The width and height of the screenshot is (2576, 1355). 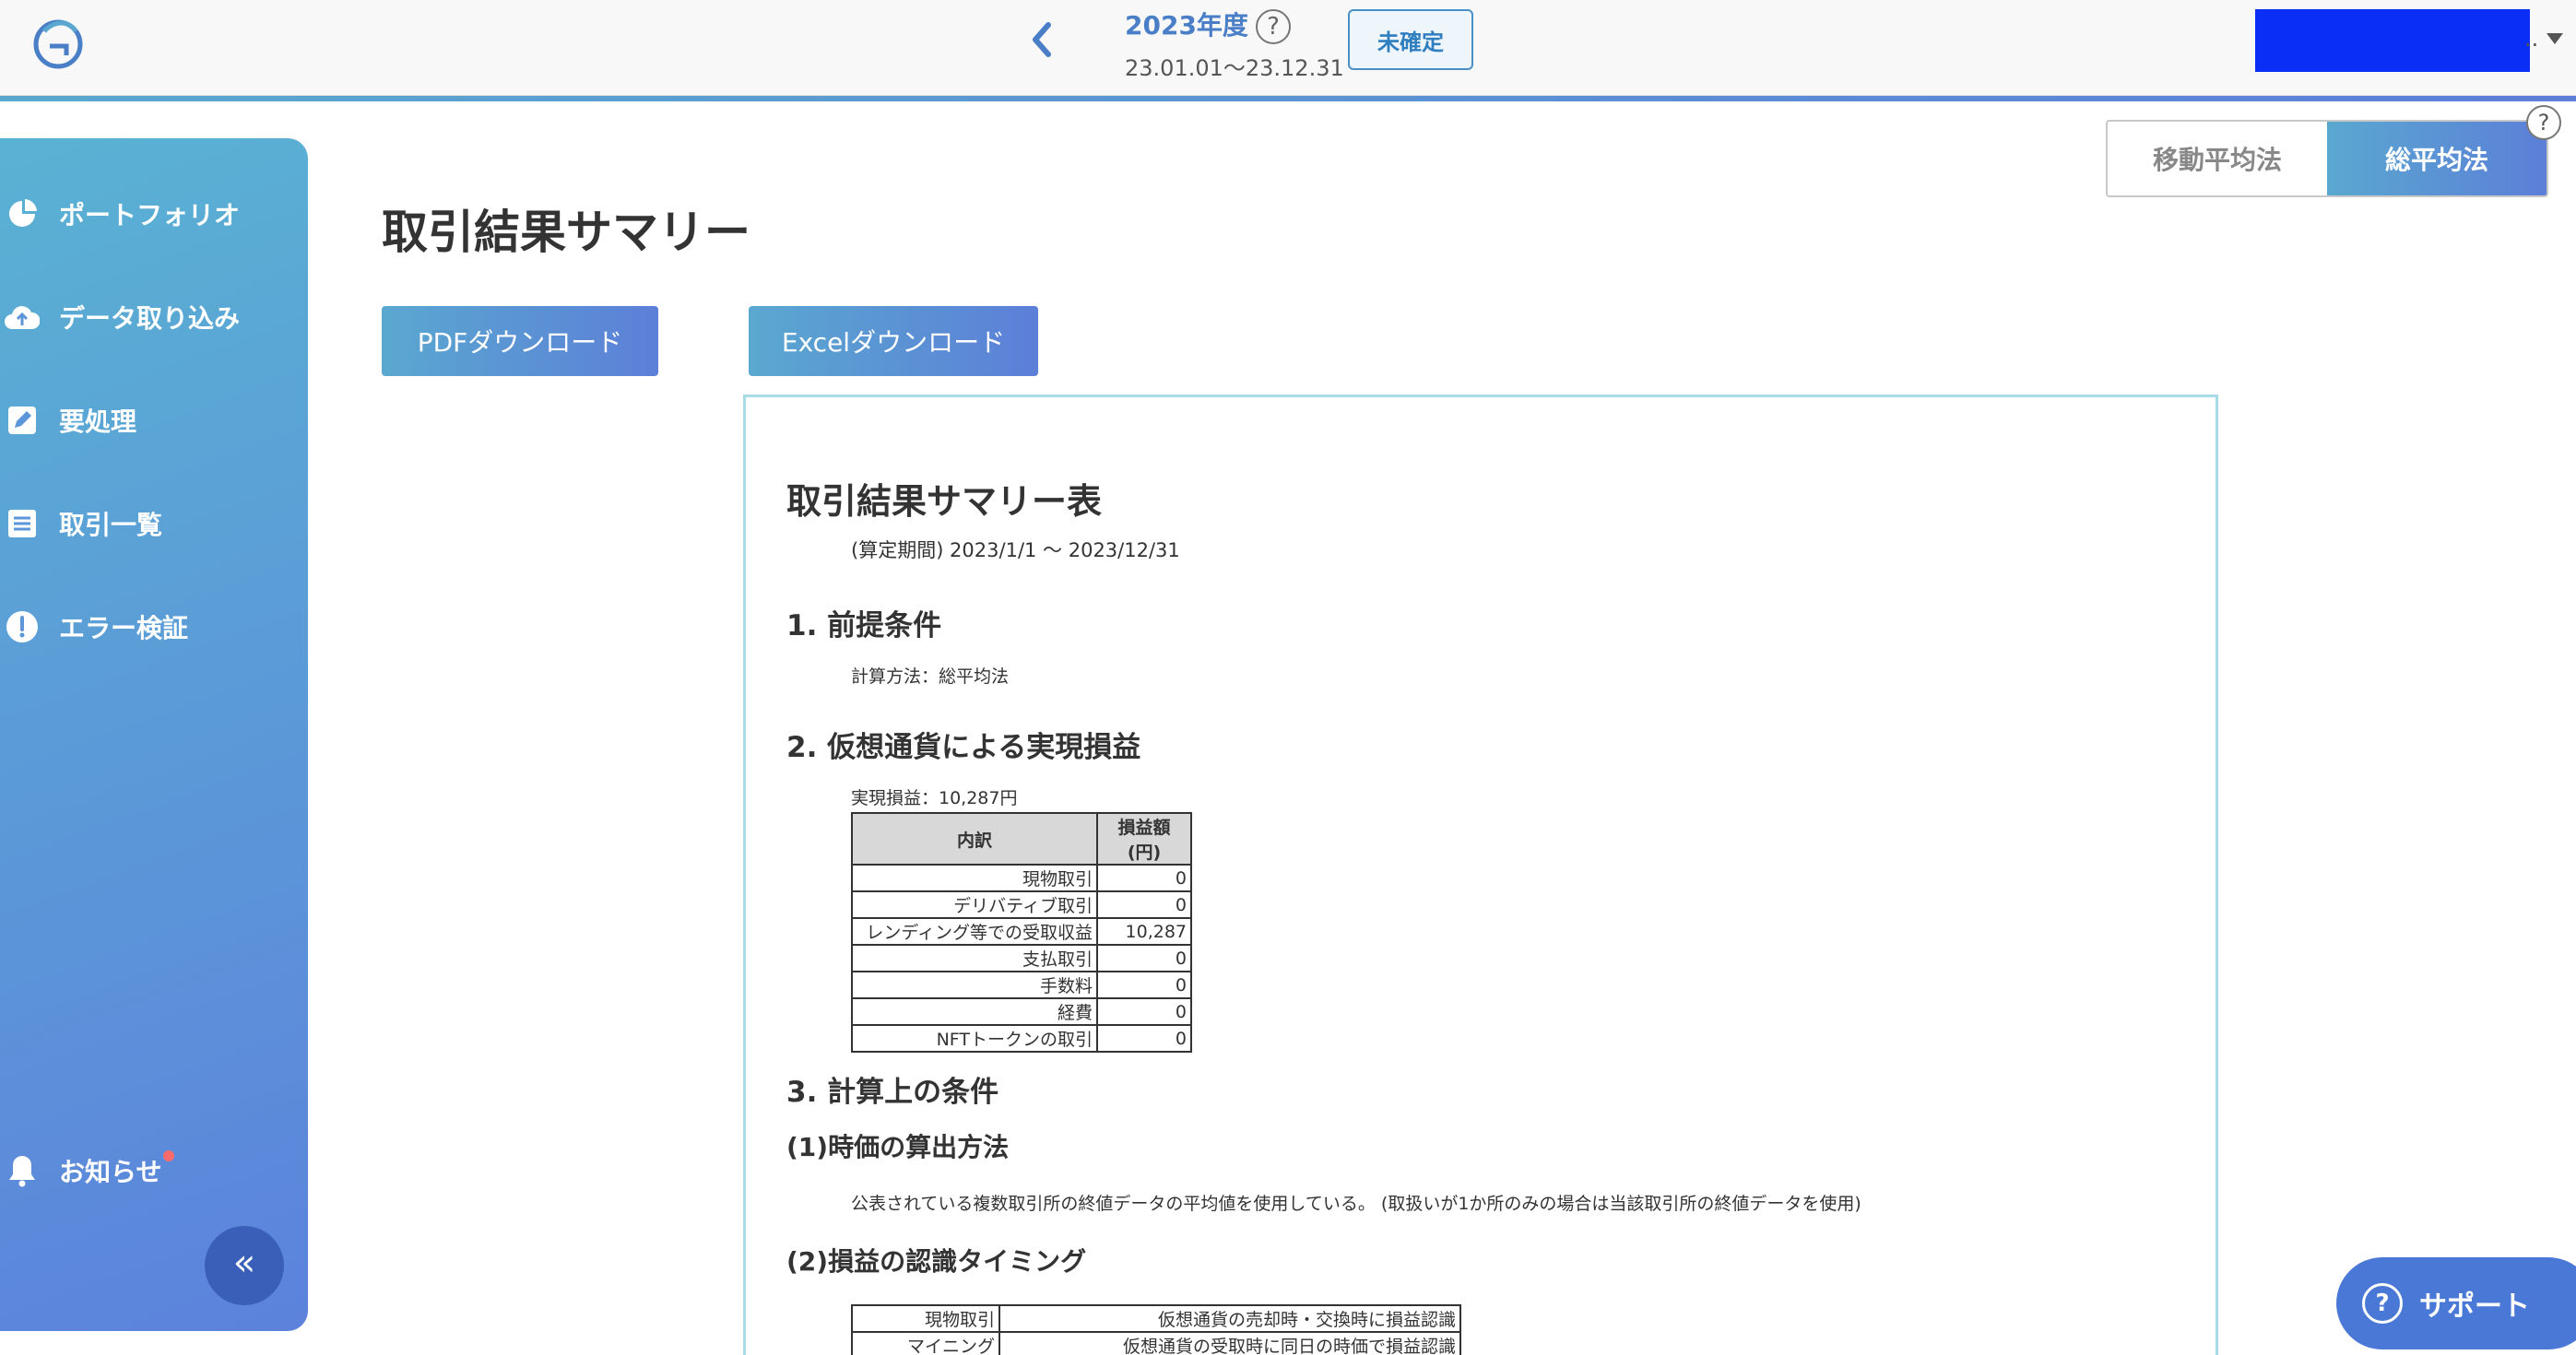 I want to click on sidebar-item-label: ポートフォリオ, so click(x=150, y=215).